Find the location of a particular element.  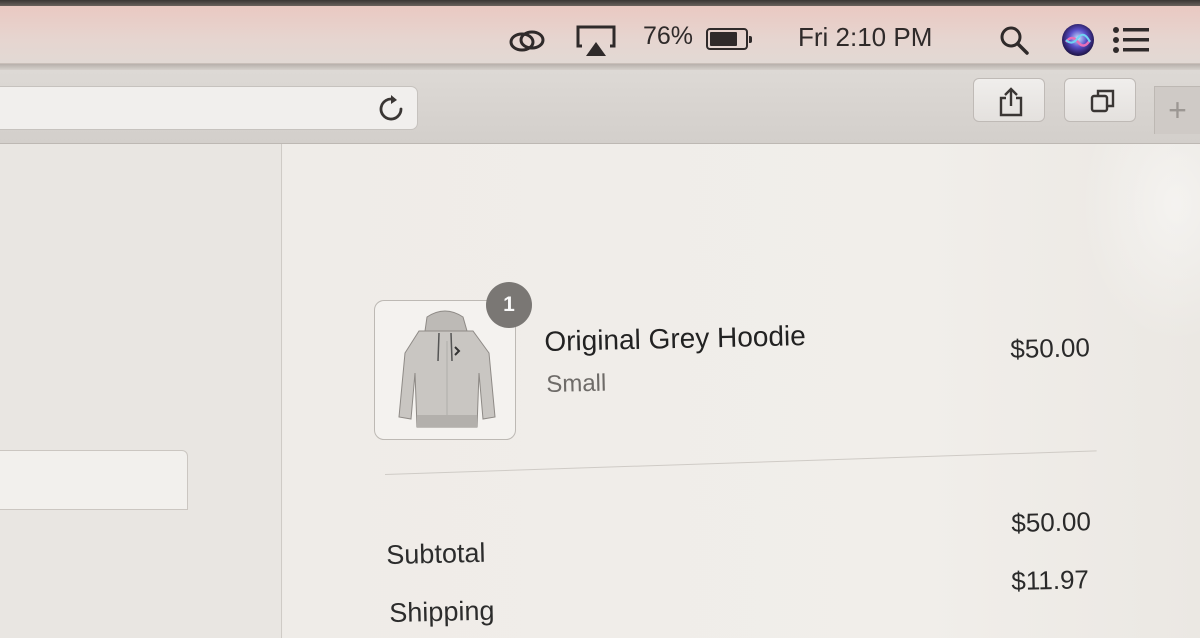

shipping-value: $11.97 is located at coordinates (1050, 580).